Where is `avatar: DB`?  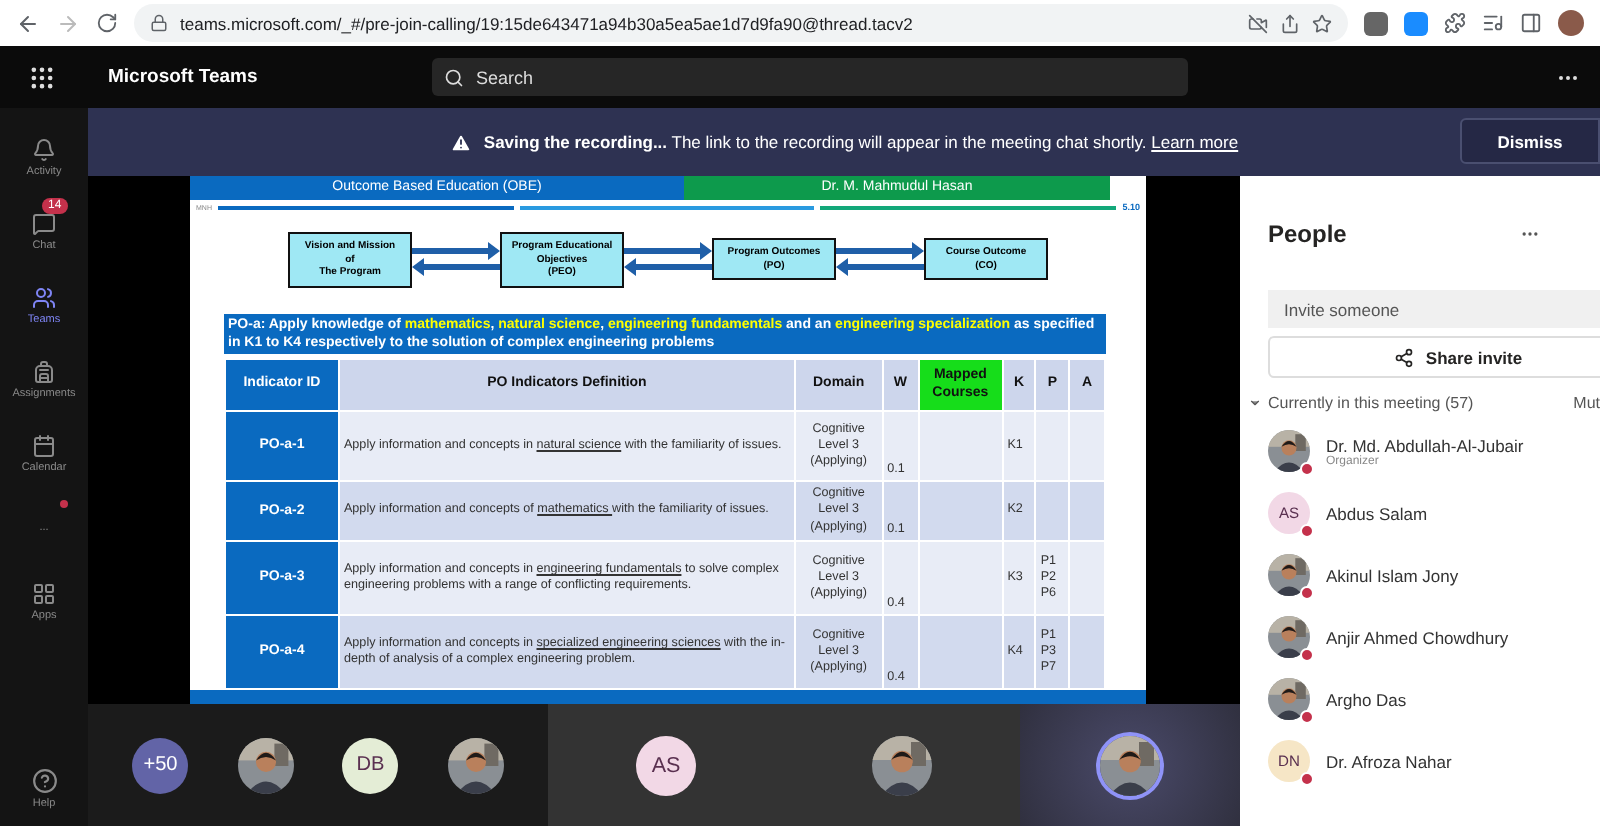
avatar: DB is located at coordinates (370, 765).